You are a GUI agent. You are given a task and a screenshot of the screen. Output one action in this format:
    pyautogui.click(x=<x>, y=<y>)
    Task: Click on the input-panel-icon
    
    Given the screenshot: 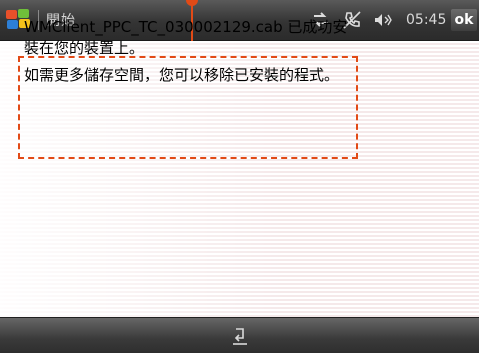 What is the action you would take?
    pyautogui.click(x=240, y=336)
    